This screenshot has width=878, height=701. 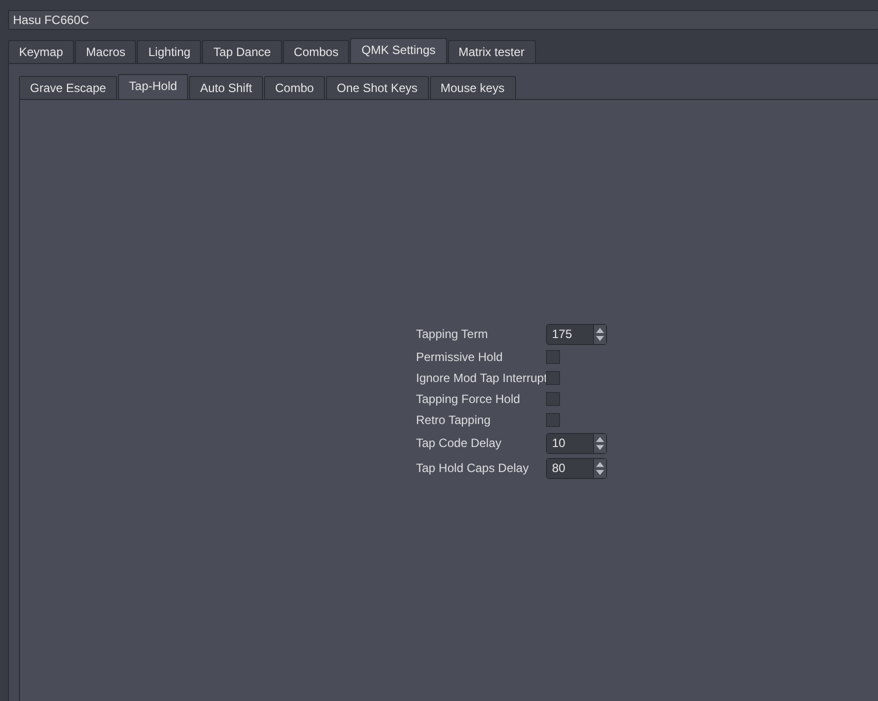 I want to click on number-field: 80, so click(x=576, y=468).